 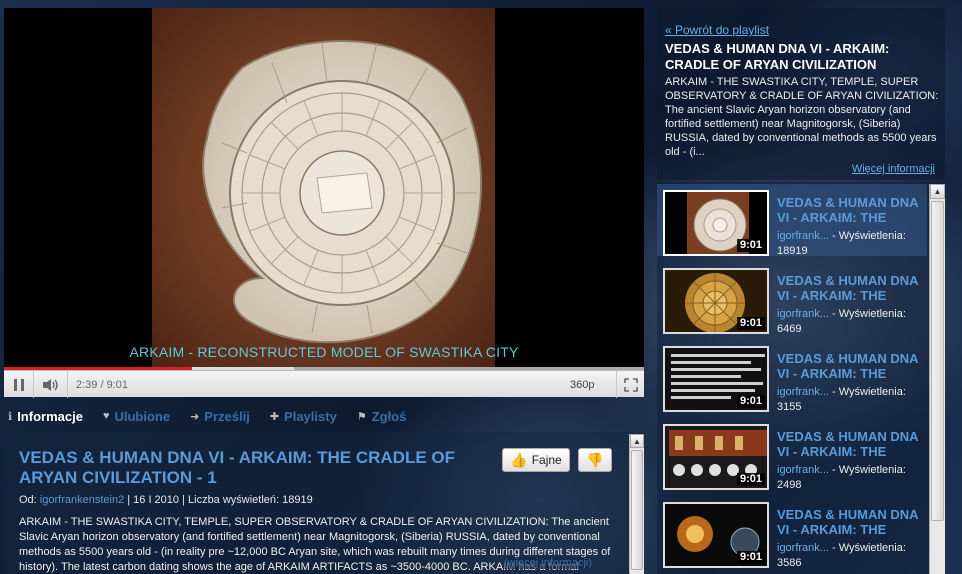 What do you see at coordinates (227, 416) in the screenshot?
I see `tab-label: Prześlij` at bounding box center [227, 416].